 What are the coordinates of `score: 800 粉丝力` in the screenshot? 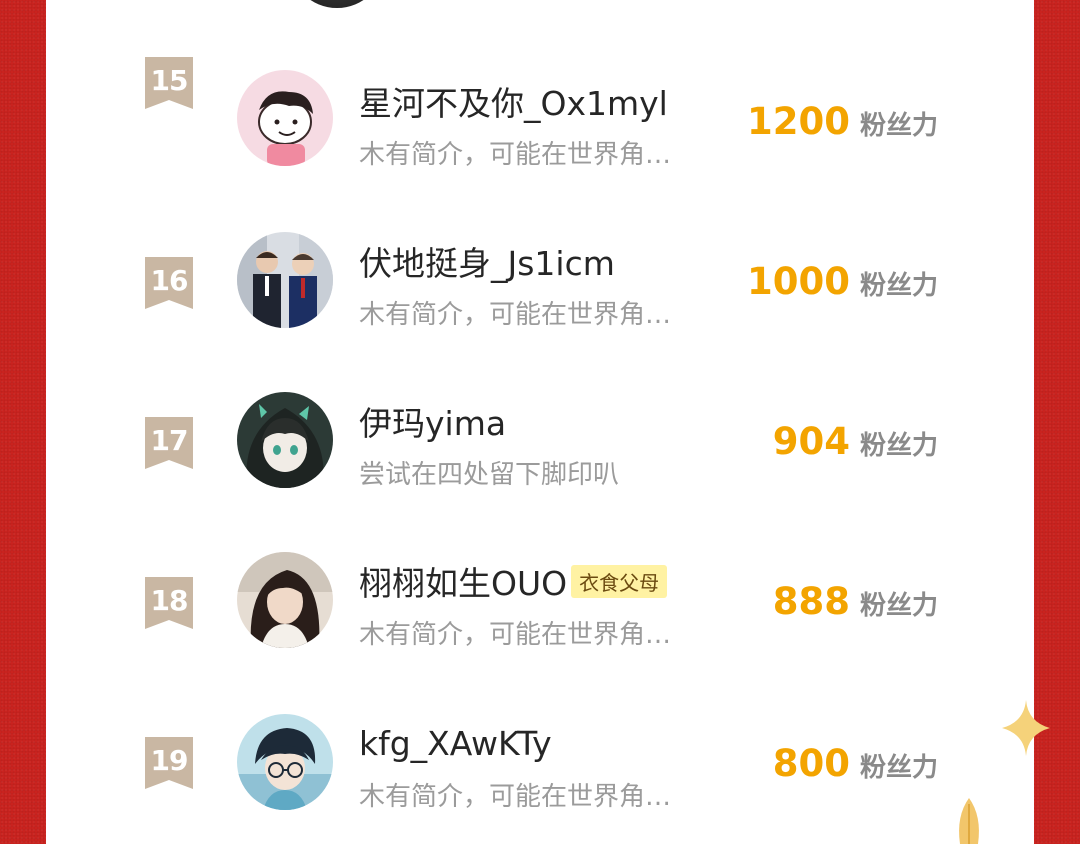 It's located at (855, 763).